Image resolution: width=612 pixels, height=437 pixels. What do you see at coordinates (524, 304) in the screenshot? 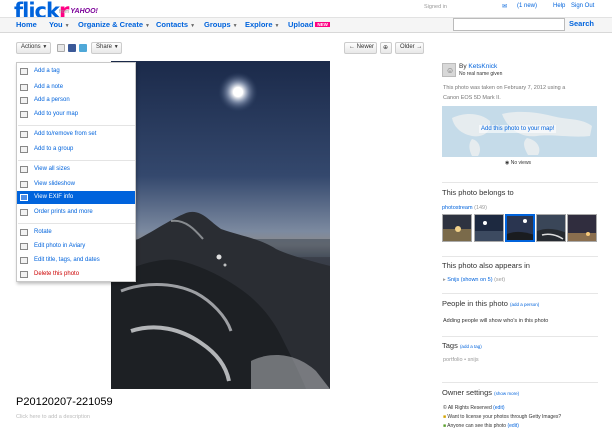
I see `add-person-link: (add a person)` at bounding box center [524, 304].